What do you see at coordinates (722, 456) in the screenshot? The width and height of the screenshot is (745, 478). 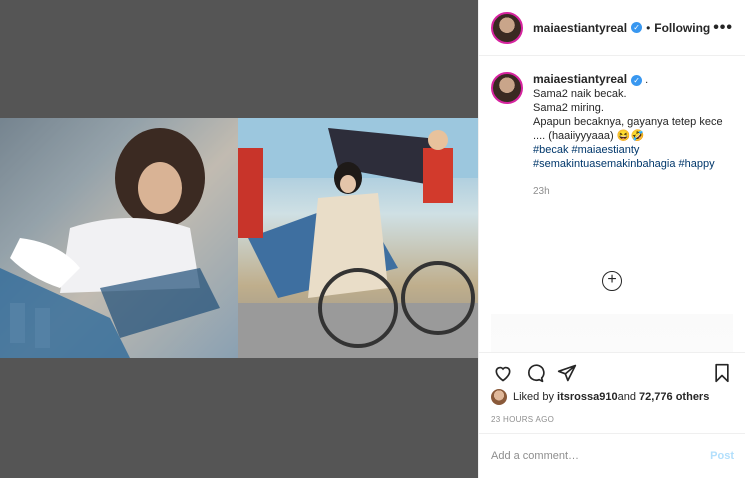 I see `post-comment-button: Post` at bounding box center [722, 456].